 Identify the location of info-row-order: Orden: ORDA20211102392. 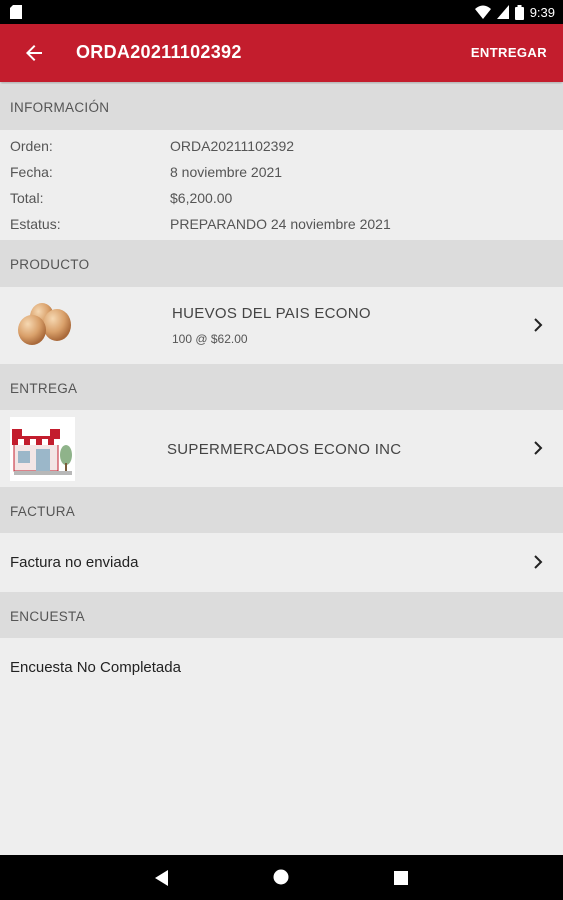
(281, 147).